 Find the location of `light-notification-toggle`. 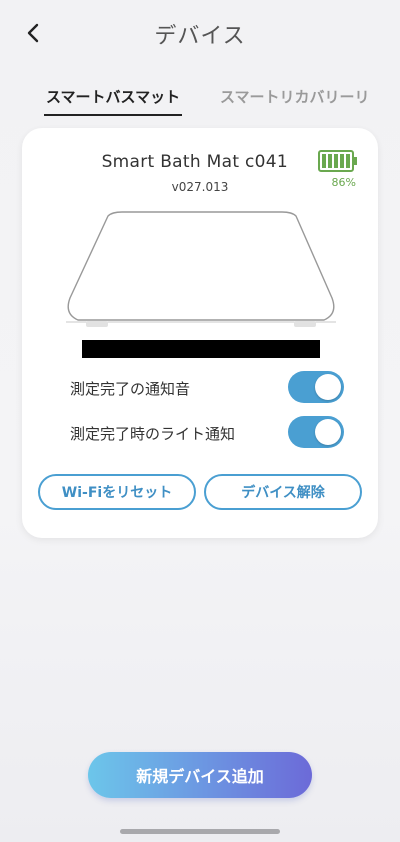

light-notification-toggle is located at coordinates (316, 432).